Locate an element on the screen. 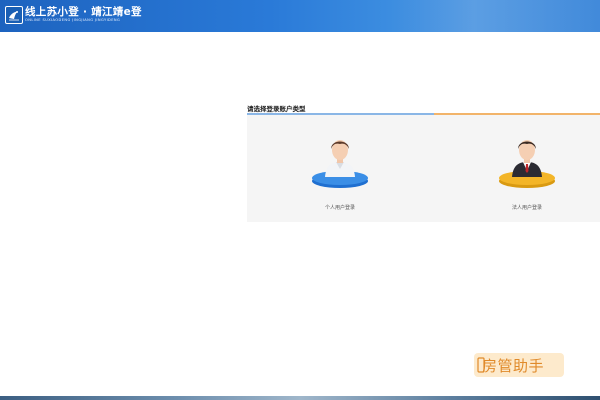 This screenshot has height=400, width=600. watermark-badge: 房管助手 is located at coordinates (519, 365).